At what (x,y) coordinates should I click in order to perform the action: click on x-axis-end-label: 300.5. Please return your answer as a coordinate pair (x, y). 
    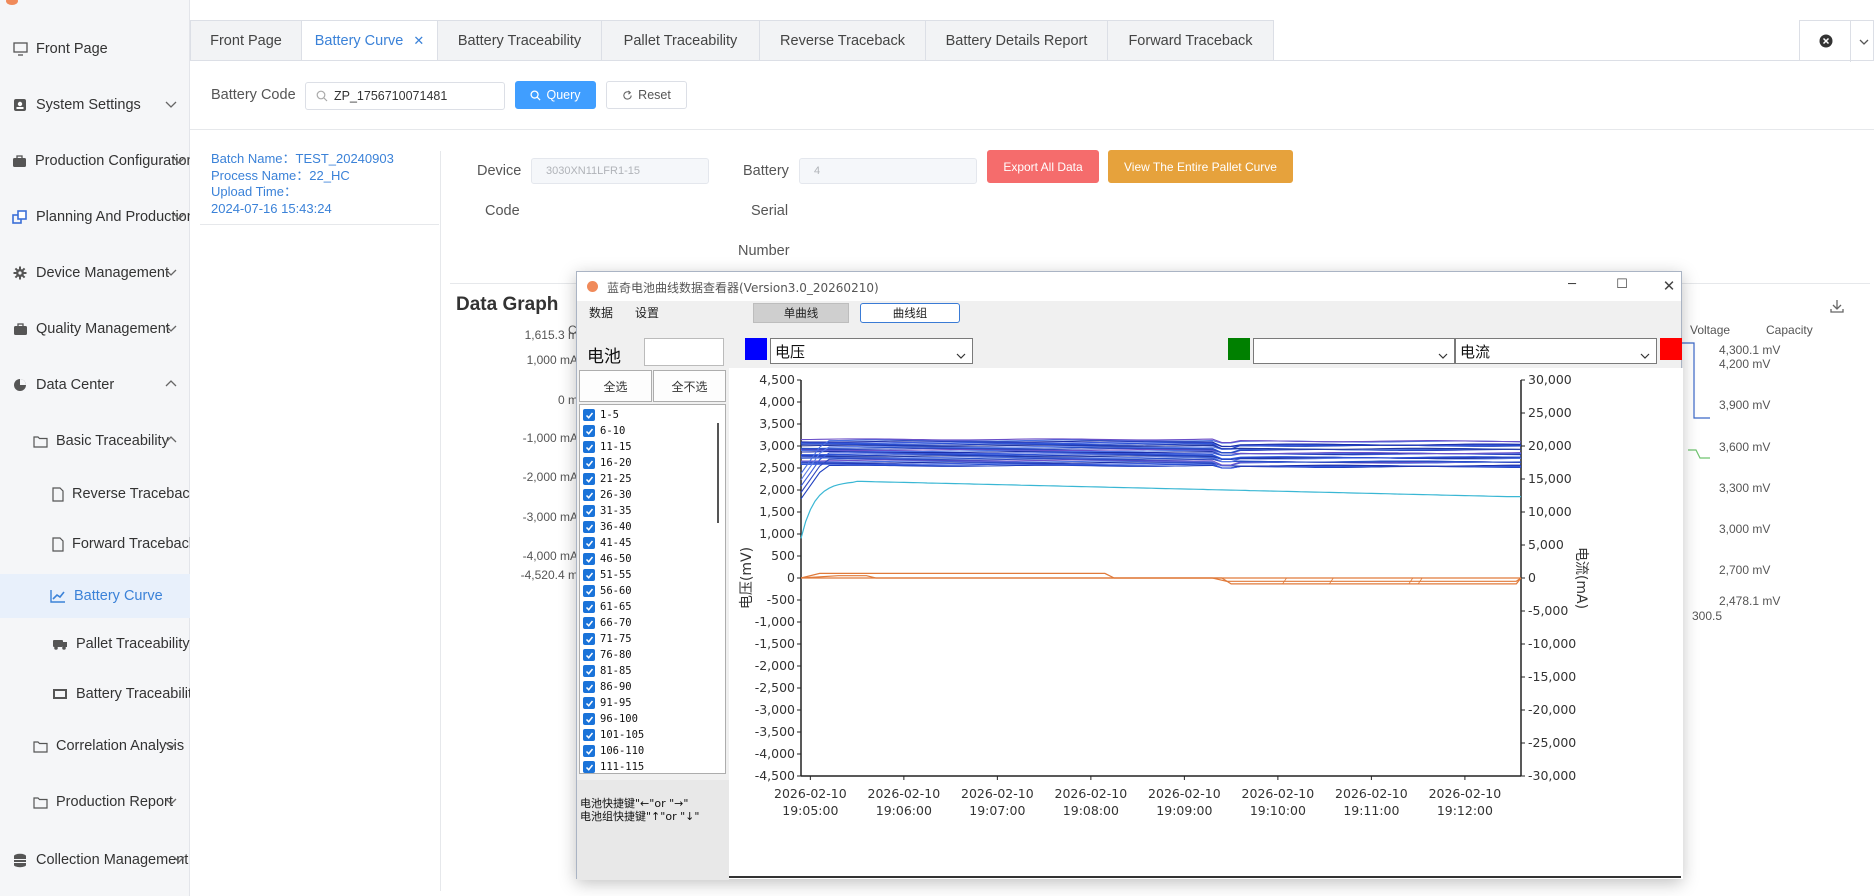
    Looking at the image, I should click on (1707, 616).